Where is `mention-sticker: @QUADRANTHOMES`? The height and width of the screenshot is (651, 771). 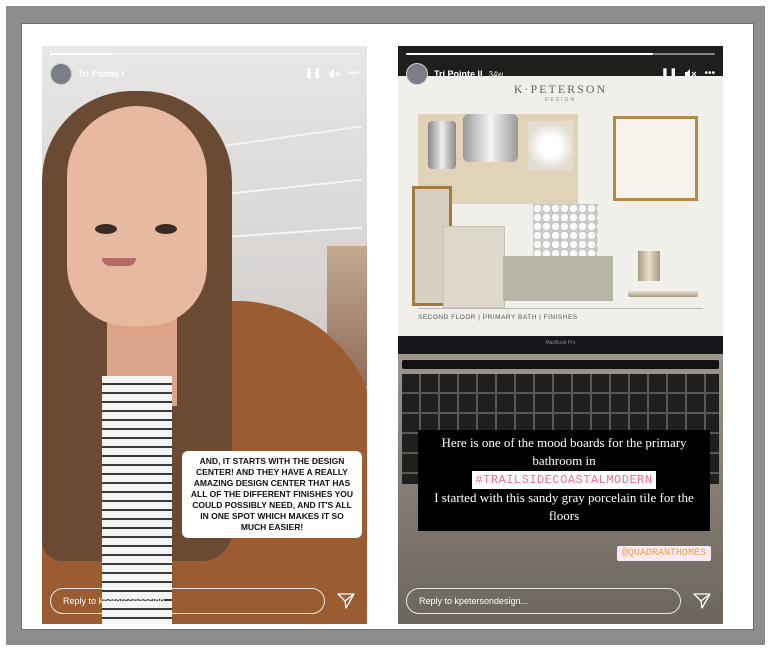 mention-sticker: @QUADRANTHOMES is located at coordinates (663, 553).